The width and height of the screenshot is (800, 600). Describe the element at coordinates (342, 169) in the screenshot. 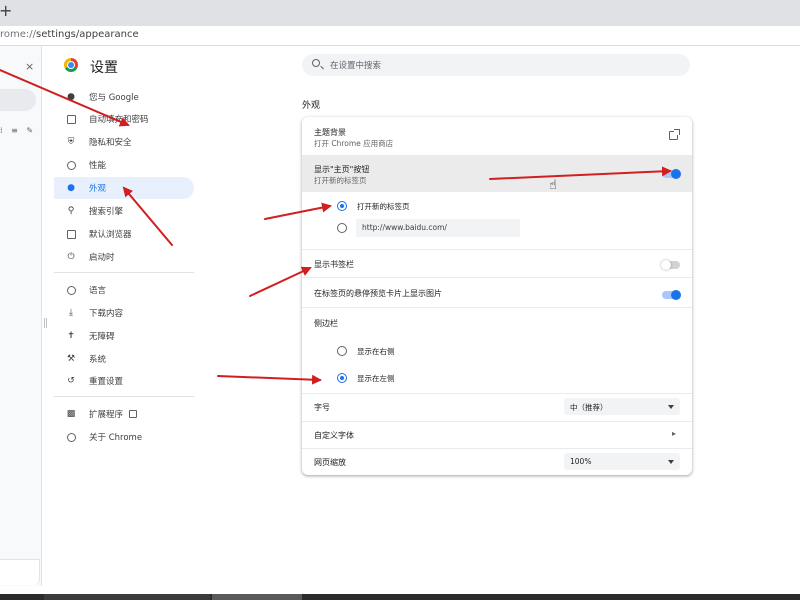

I see `home-button-label: 显示"主页"按钮` at that location.